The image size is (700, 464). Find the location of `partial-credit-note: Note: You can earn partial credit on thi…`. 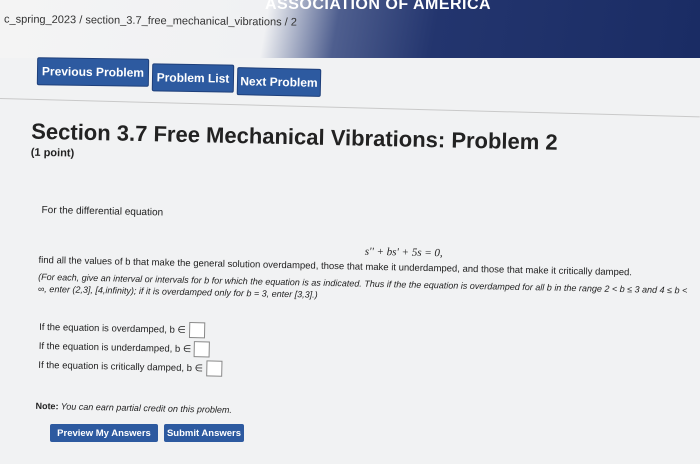

partial-credit-note: Note: You can earn partial credit on thi… is located at coordinates (133, 408).